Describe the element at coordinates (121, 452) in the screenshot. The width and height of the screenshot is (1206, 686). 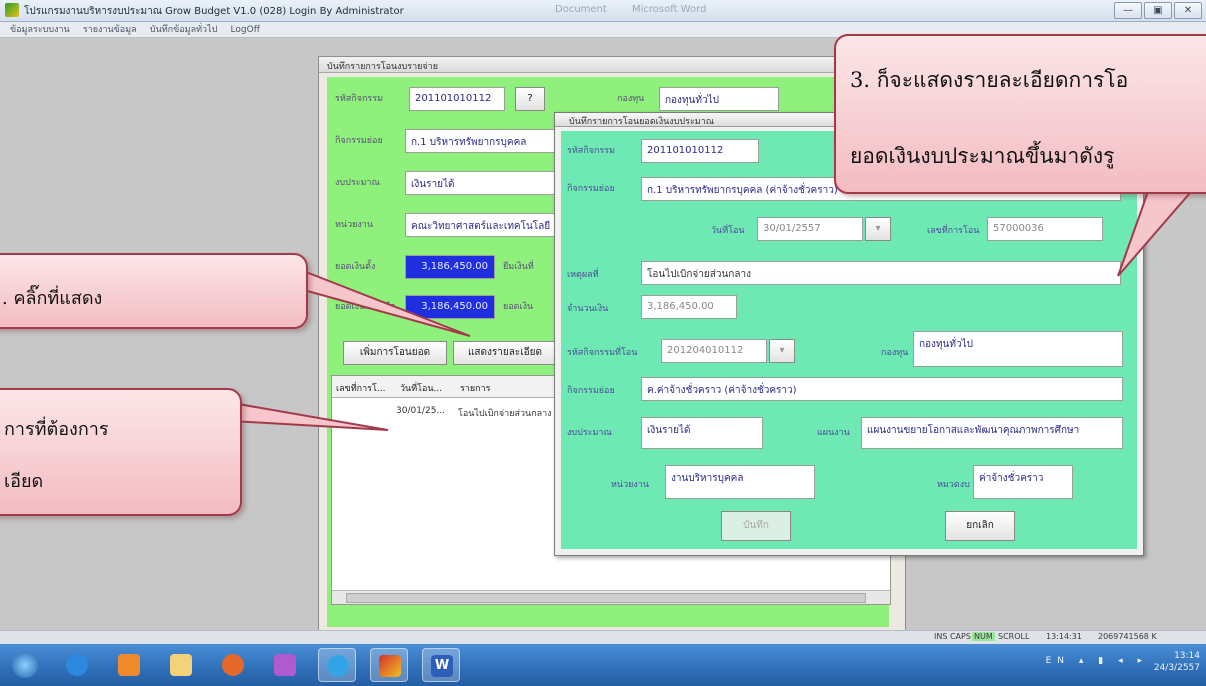
I see `callout-select-item: การที่ต้องการ เอียด` at that location.